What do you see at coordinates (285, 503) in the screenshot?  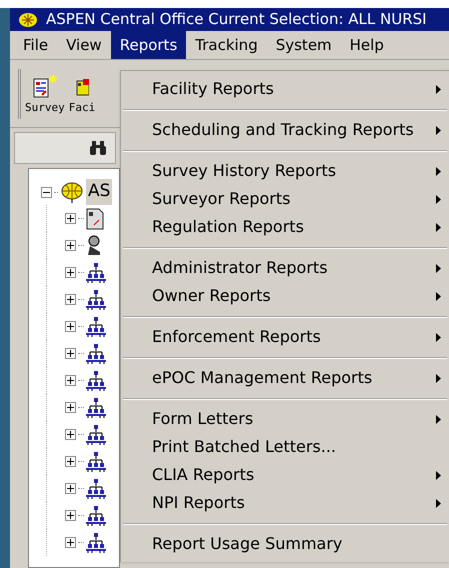 I see `menu-option: NPI Reports` at bounding box center [285, 503].